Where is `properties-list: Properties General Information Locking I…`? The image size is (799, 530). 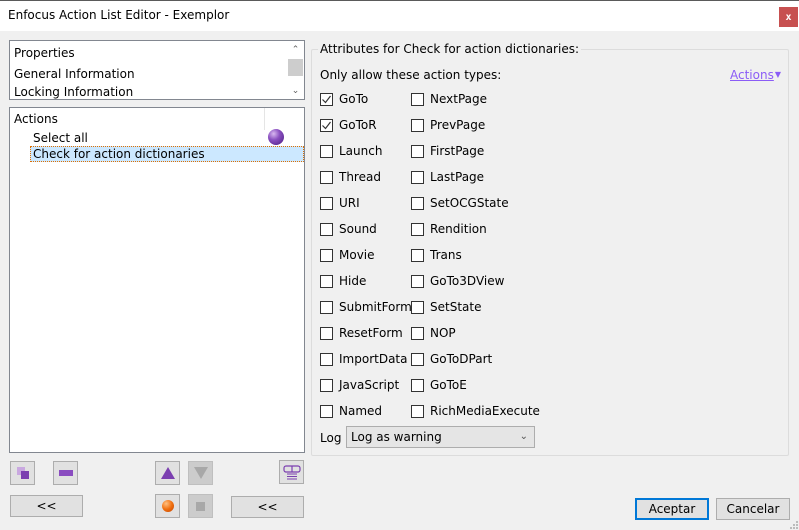
properties-list: Properties General Information Locking I… is located at coordinates (157, 70).